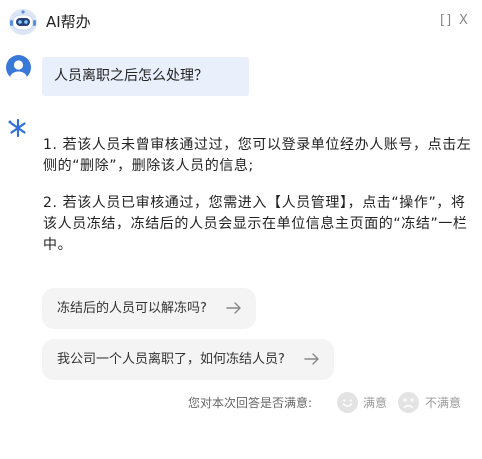  Describe the element at coordinates (375, 403) in the screenshot. I see `satisfied-button: 满意` at that location.